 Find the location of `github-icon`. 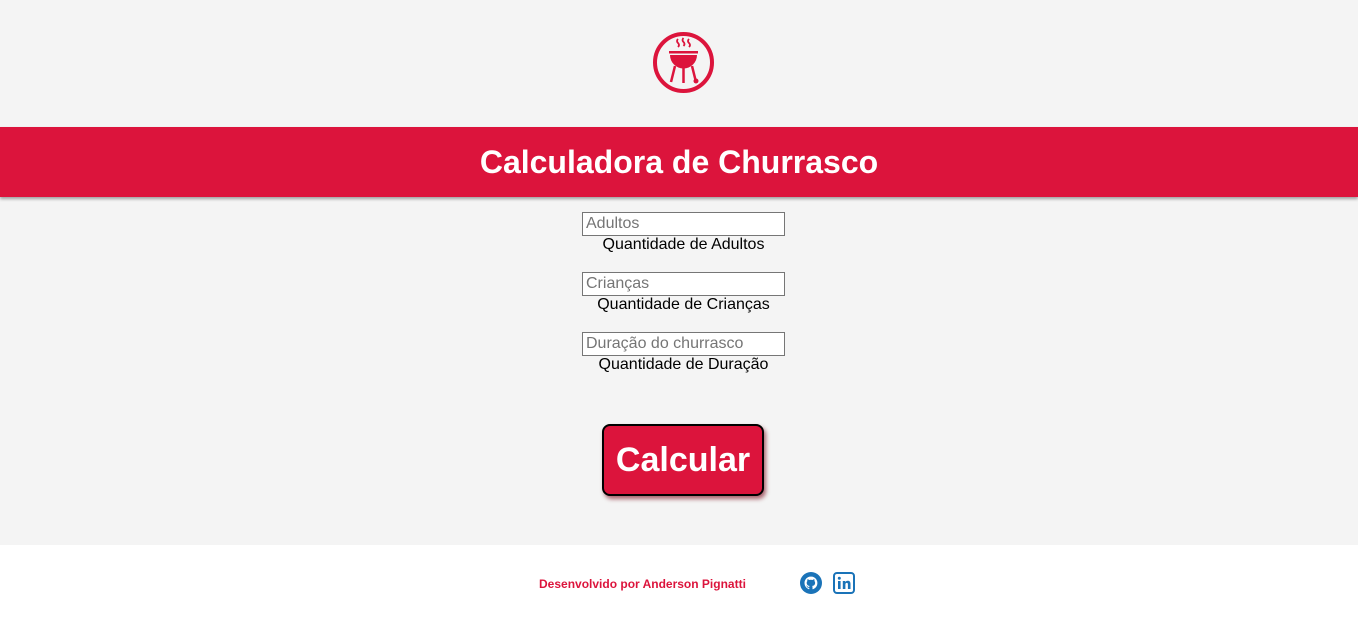

github-icon is located at coordinates (811, 583).